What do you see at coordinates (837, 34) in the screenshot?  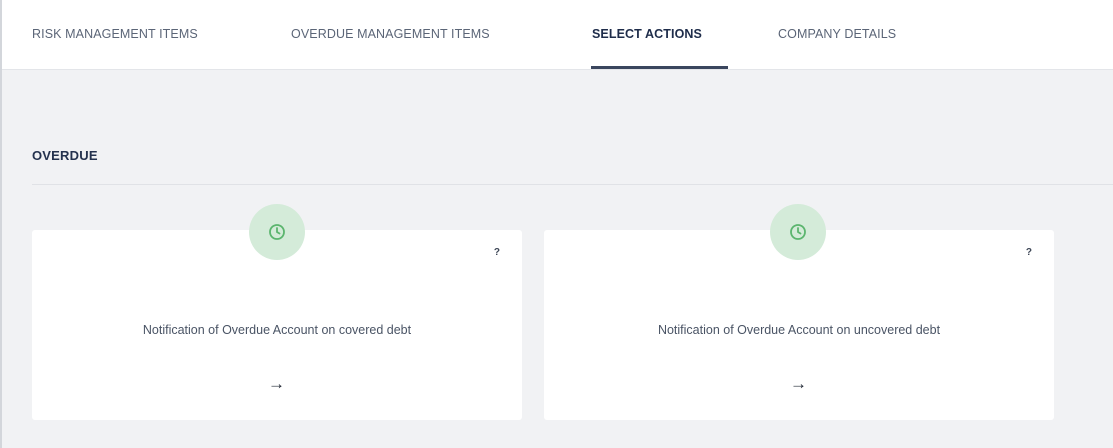 I see `tab-company-details: COMPANY DETAILS` at bounding box center [837, 34].